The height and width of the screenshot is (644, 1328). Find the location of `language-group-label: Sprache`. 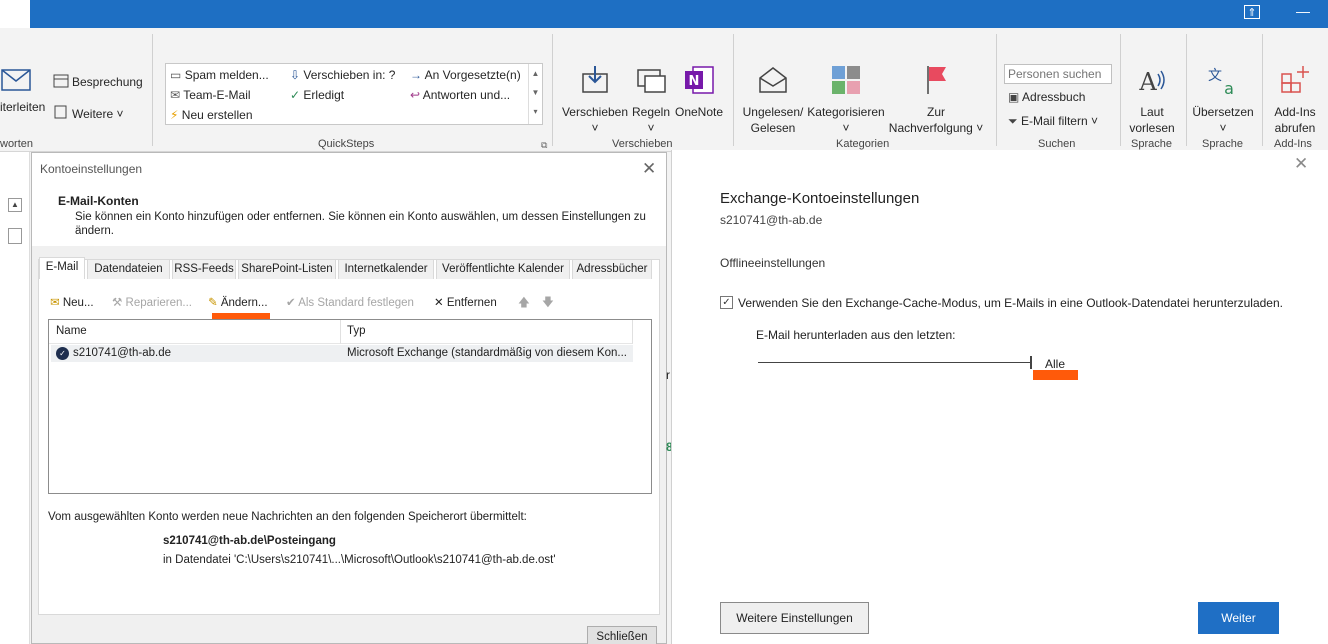

language-group-label: Sprache is located at coordinates (1222, 144).